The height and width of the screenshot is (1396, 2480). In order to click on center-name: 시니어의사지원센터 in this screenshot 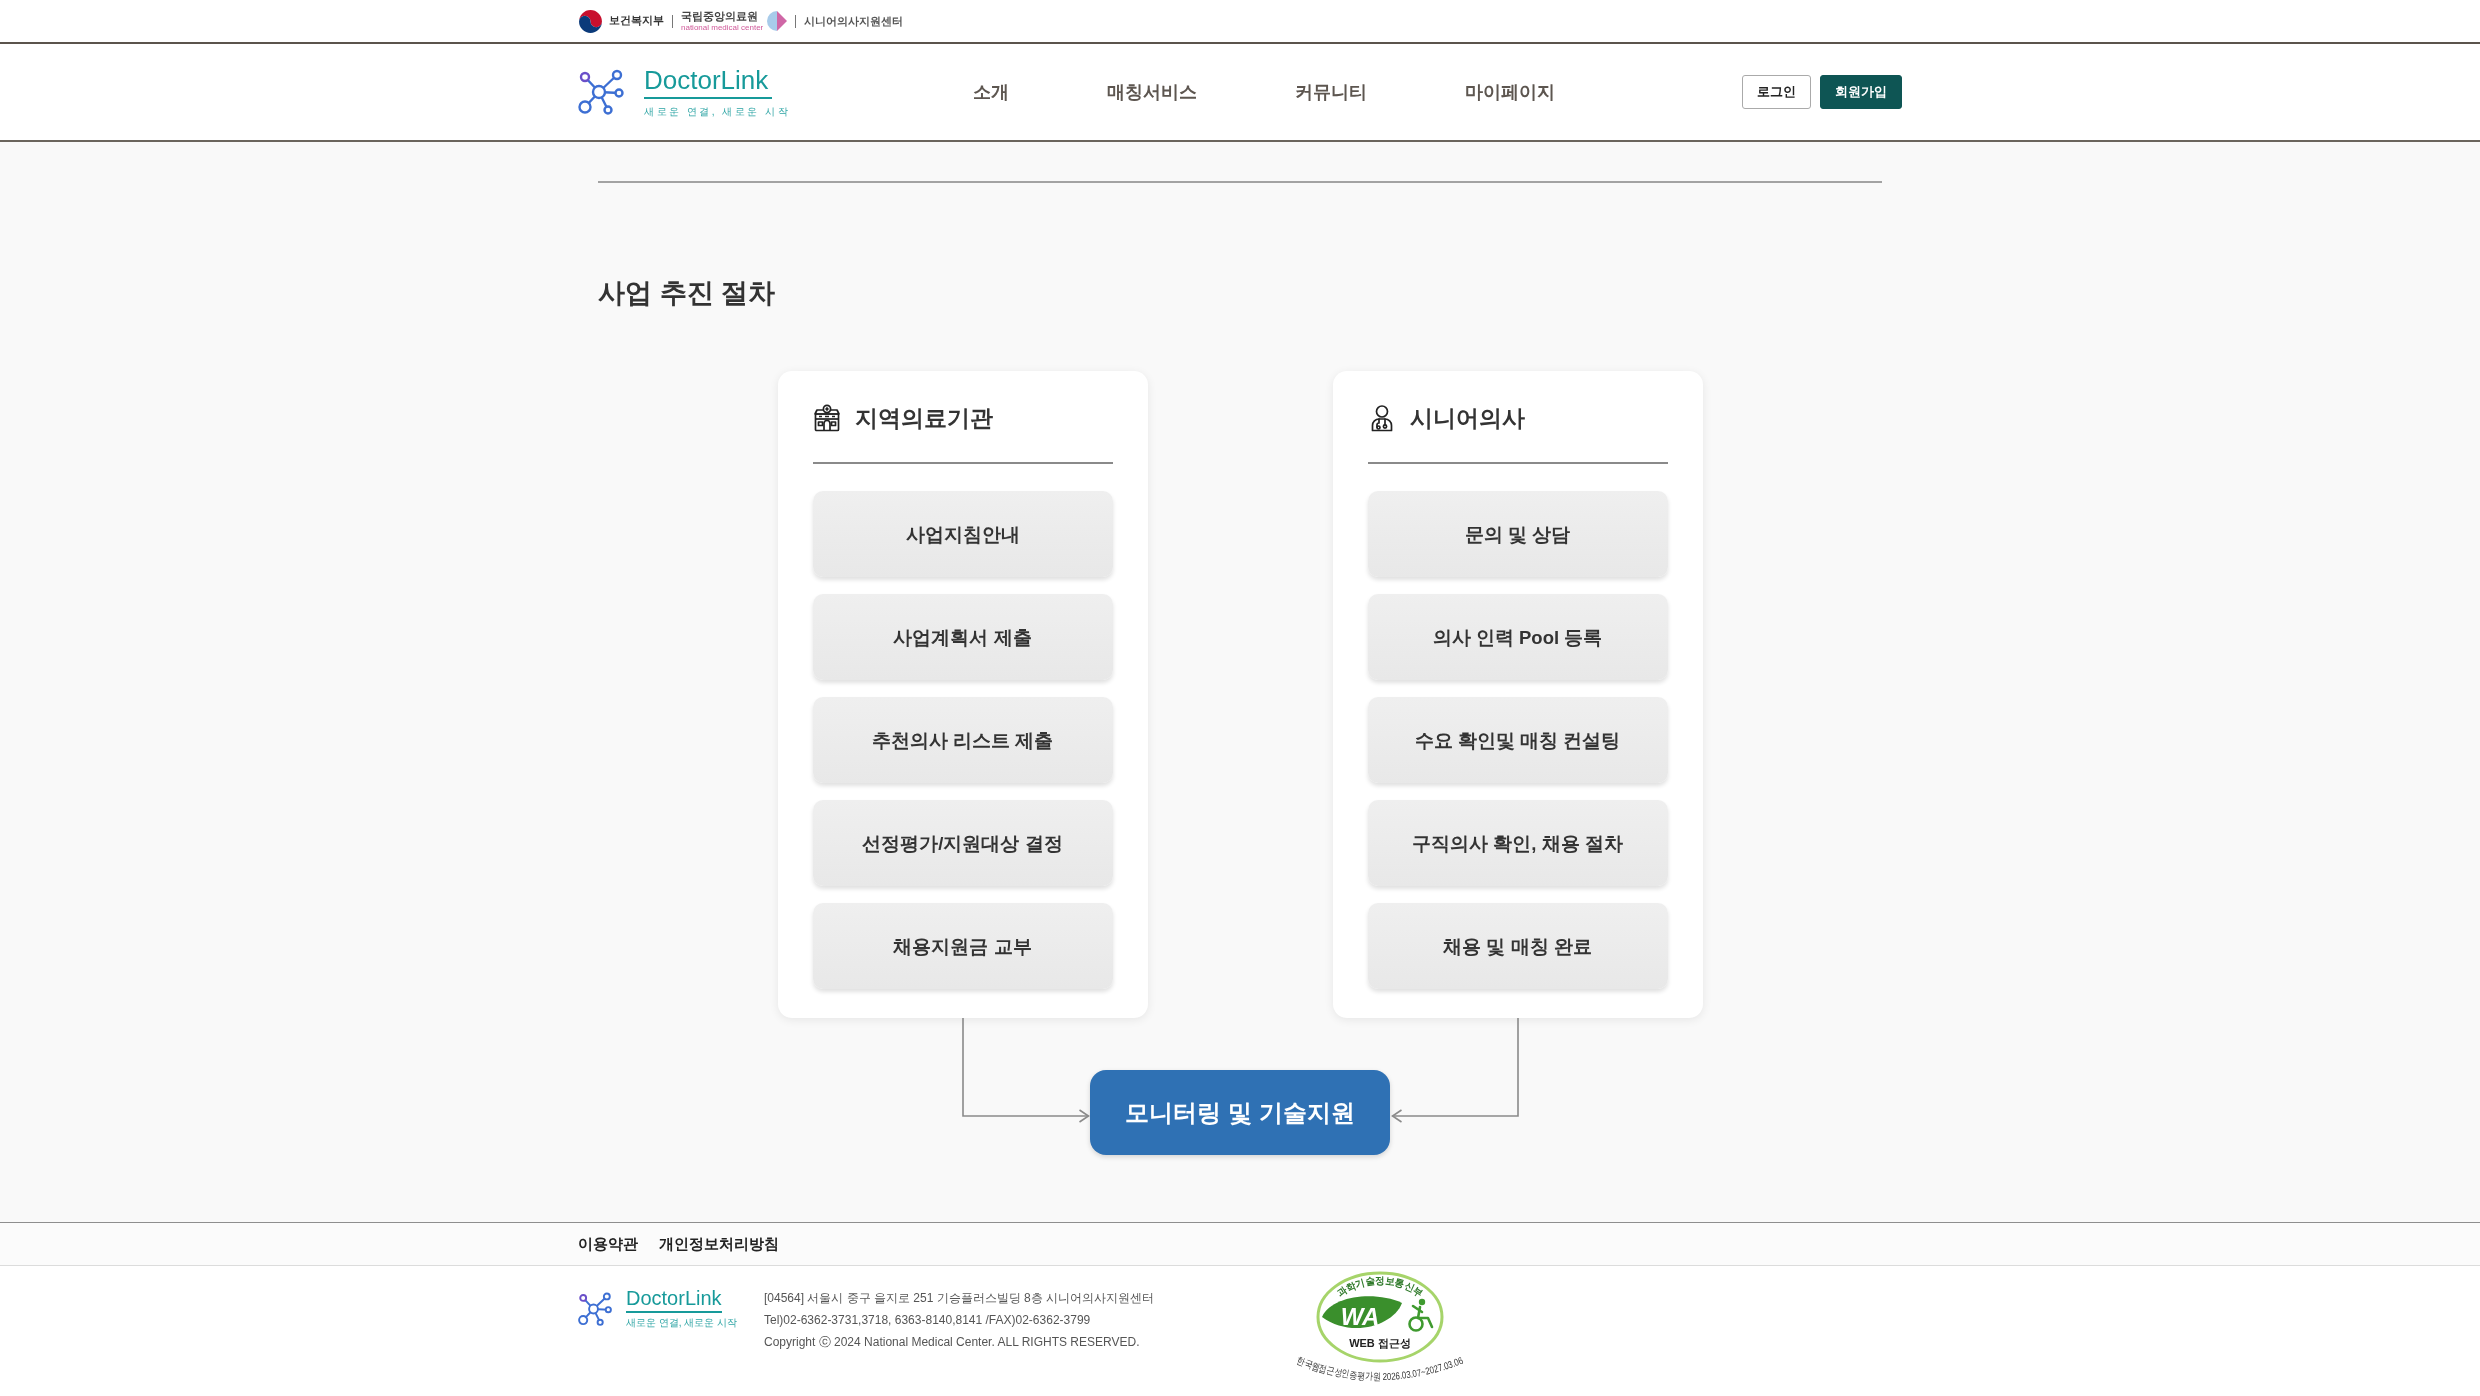, I will do `click(854, 21)`.